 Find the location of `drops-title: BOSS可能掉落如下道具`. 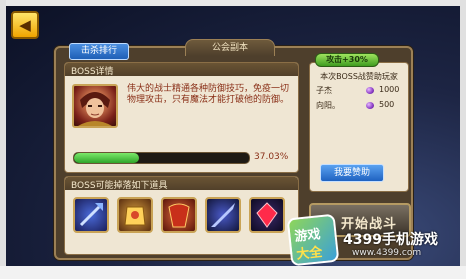

drops-title: BOSS可能掉落如下道具 is located at coordinates (119, 186).